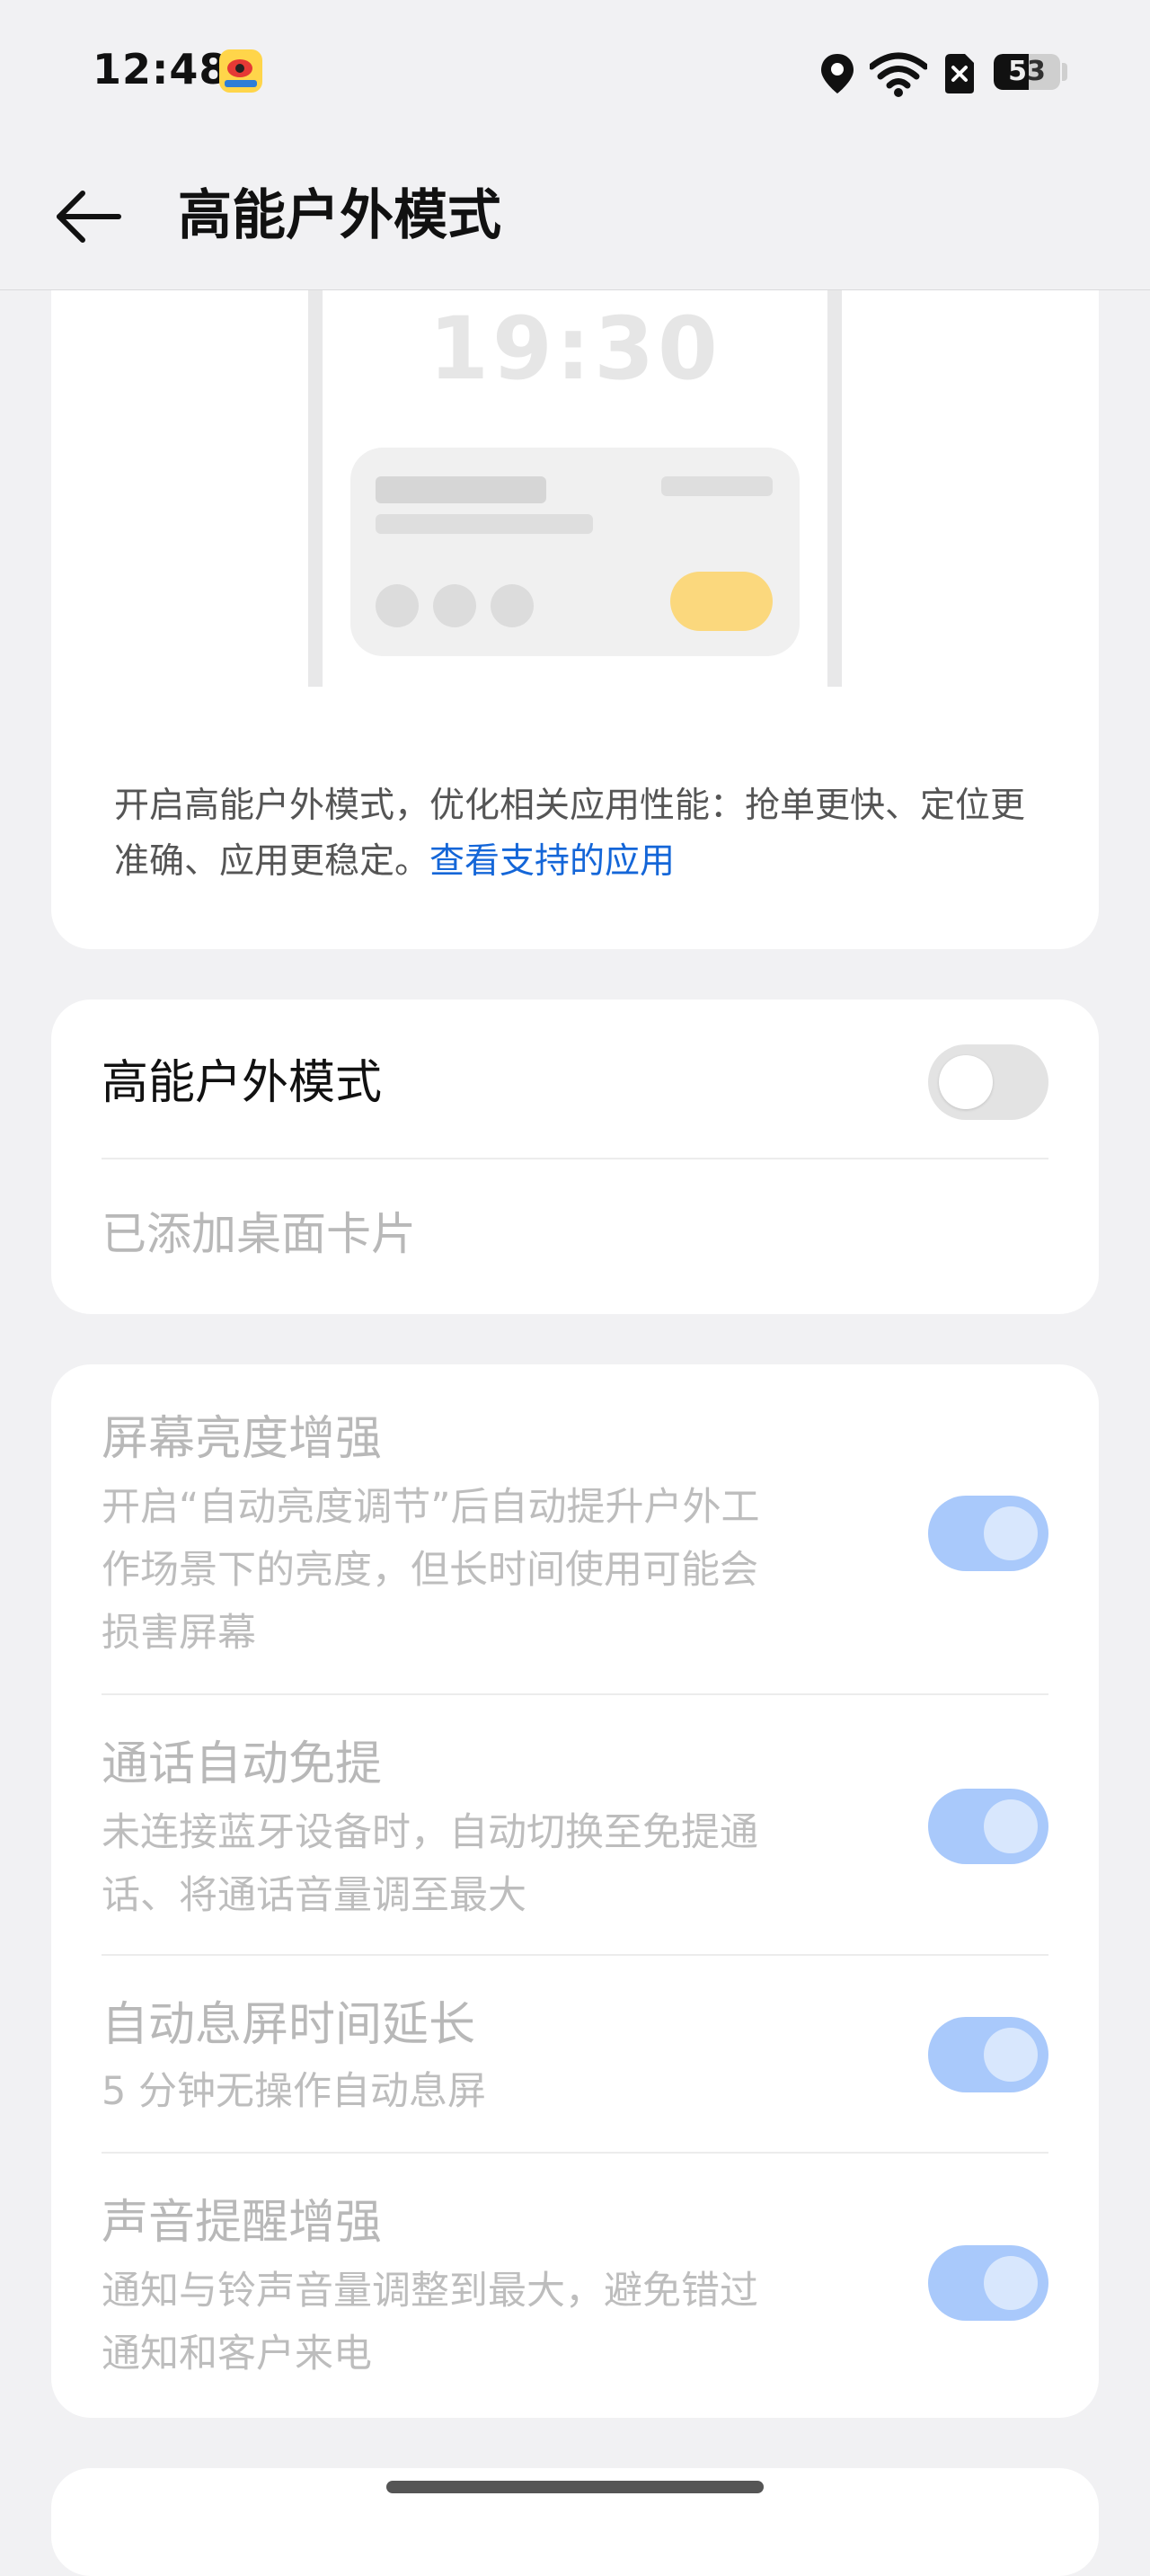  I want to click on battery-icon: 53, so click(1027, 72).